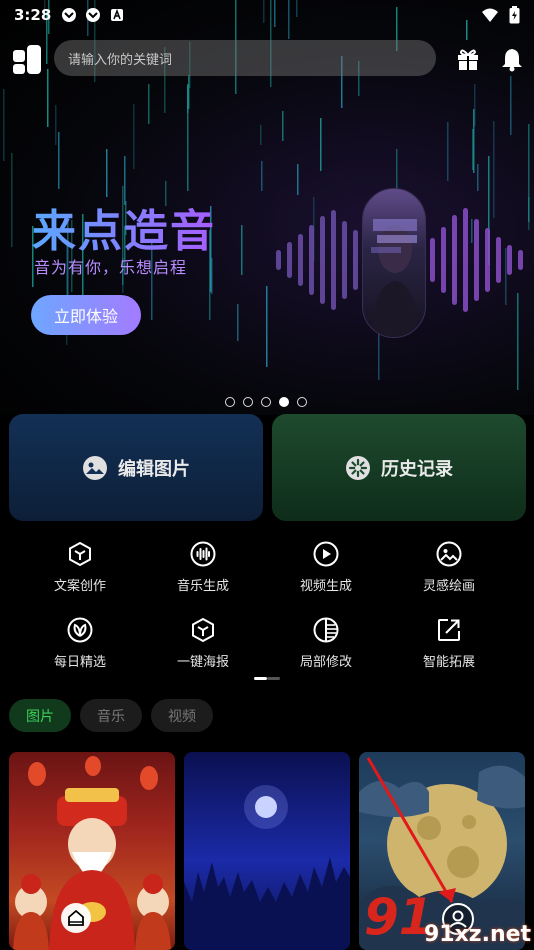 The width and height of the screenshot is (534, 950). What do you see at coordinates (245, 58) in the screenshot?
I see `search-input: 请输入你的关键词` at bounding box center [245, 58].